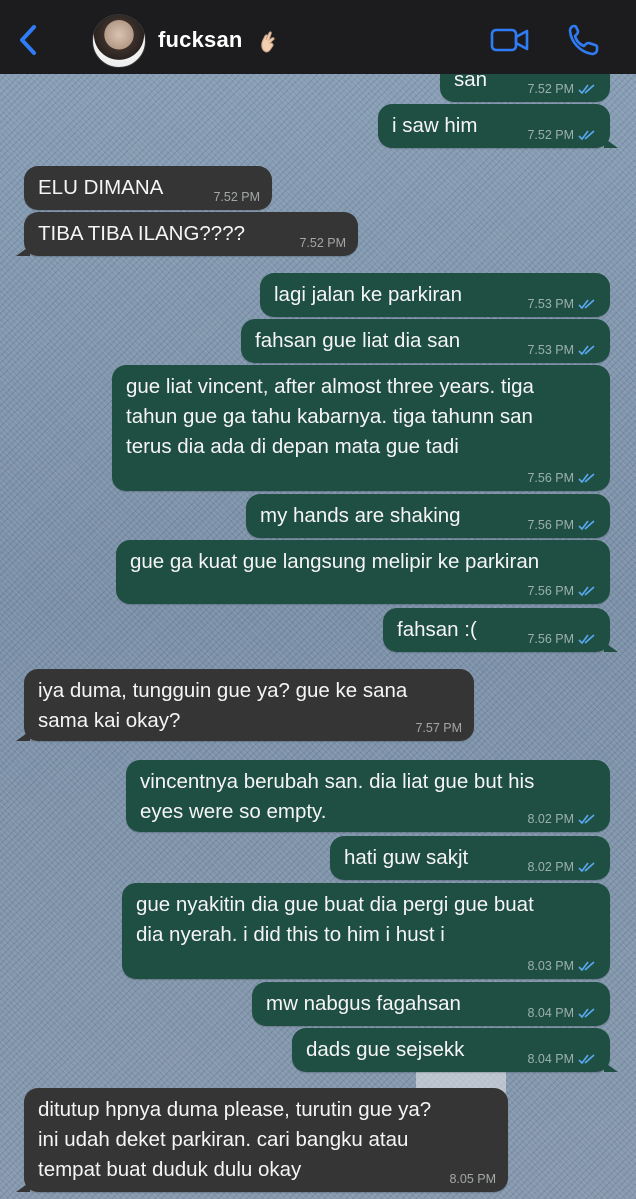 The height and width of the screenshot is (1199, 636). Describe the element at coordinates (498, 126) in the screenshot. I see `message-bubble-outgoing: i saw him 7.52 PM` at that location.